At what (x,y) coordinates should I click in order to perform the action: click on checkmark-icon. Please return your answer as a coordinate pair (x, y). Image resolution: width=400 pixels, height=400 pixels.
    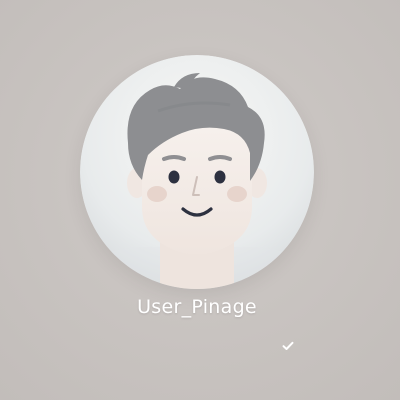
    Looking at the image, I should click on (288, 346).